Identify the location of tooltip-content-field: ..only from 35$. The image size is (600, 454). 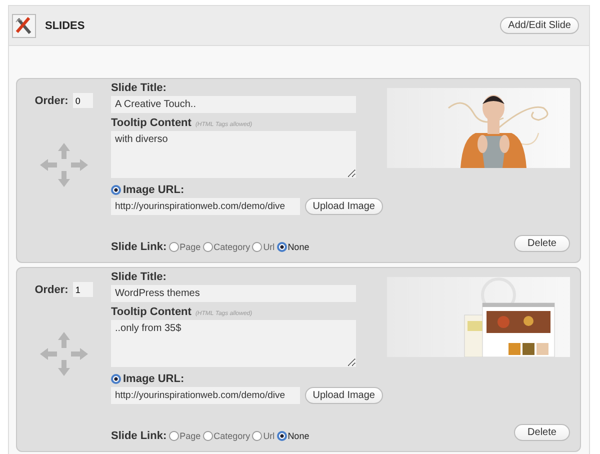
(233, 343).